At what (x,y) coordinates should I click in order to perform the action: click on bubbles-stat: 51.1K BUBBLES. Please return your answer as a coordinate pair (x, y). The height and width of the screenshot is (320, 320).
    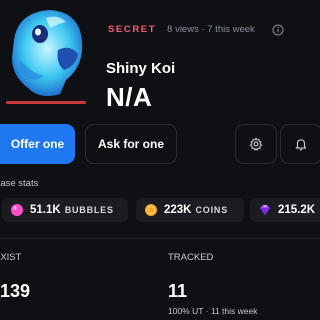
    Looking at the image, I should click on (65, 210).